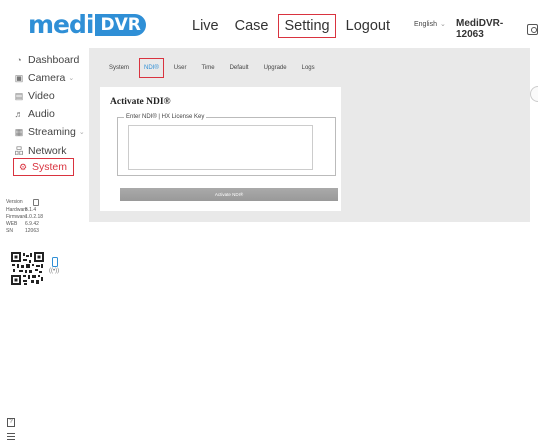 This screenshot has width=538, height=448. I want to click on license-key-input, so click(220, 147).